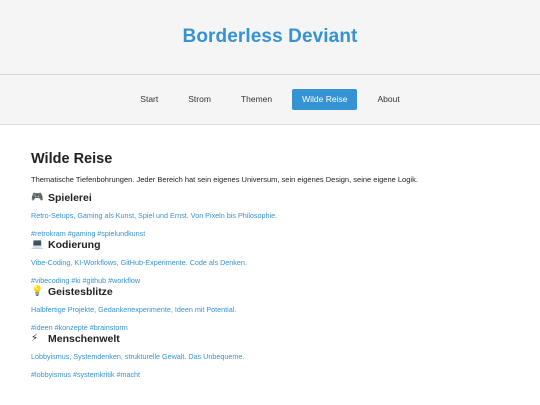 The height and width of the screenshot is (405, 540). I want to click on section-title-label: Spielerei, so click(70, 198).